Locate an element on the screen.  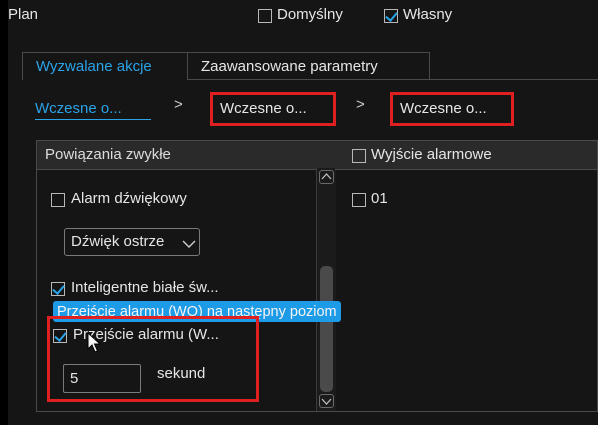
sound-select: Dźwięk ostrze is located at coordinates (132, 242).